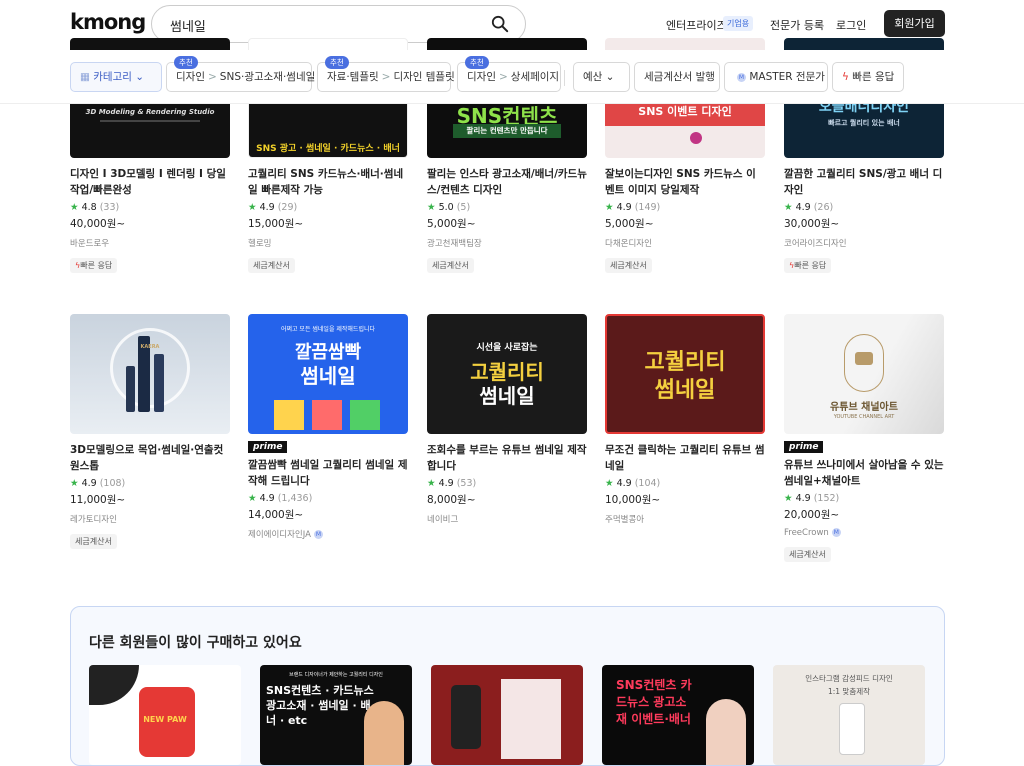 The image size is (1024, 766). Describe the element at coordinates (328, 473) in the screenshot. I see `gig-title: 깔끔쌈빡 썸네일 고퀄리티 썸네일 제작해 드립니다` at that location.